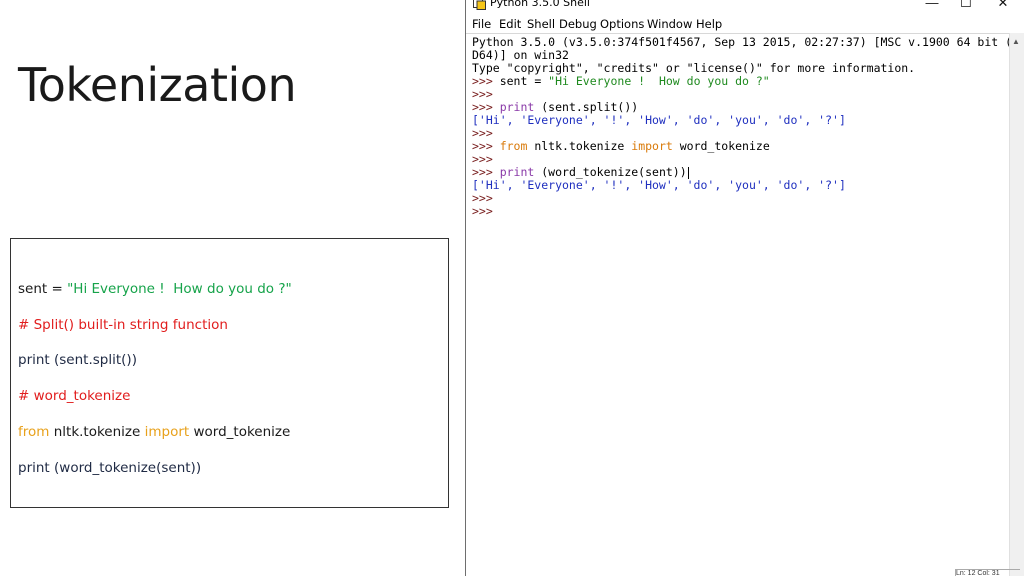 The height and width of the screenshot is (576, 1024). I want to click on close-button: ✕, so click(1003, 5).